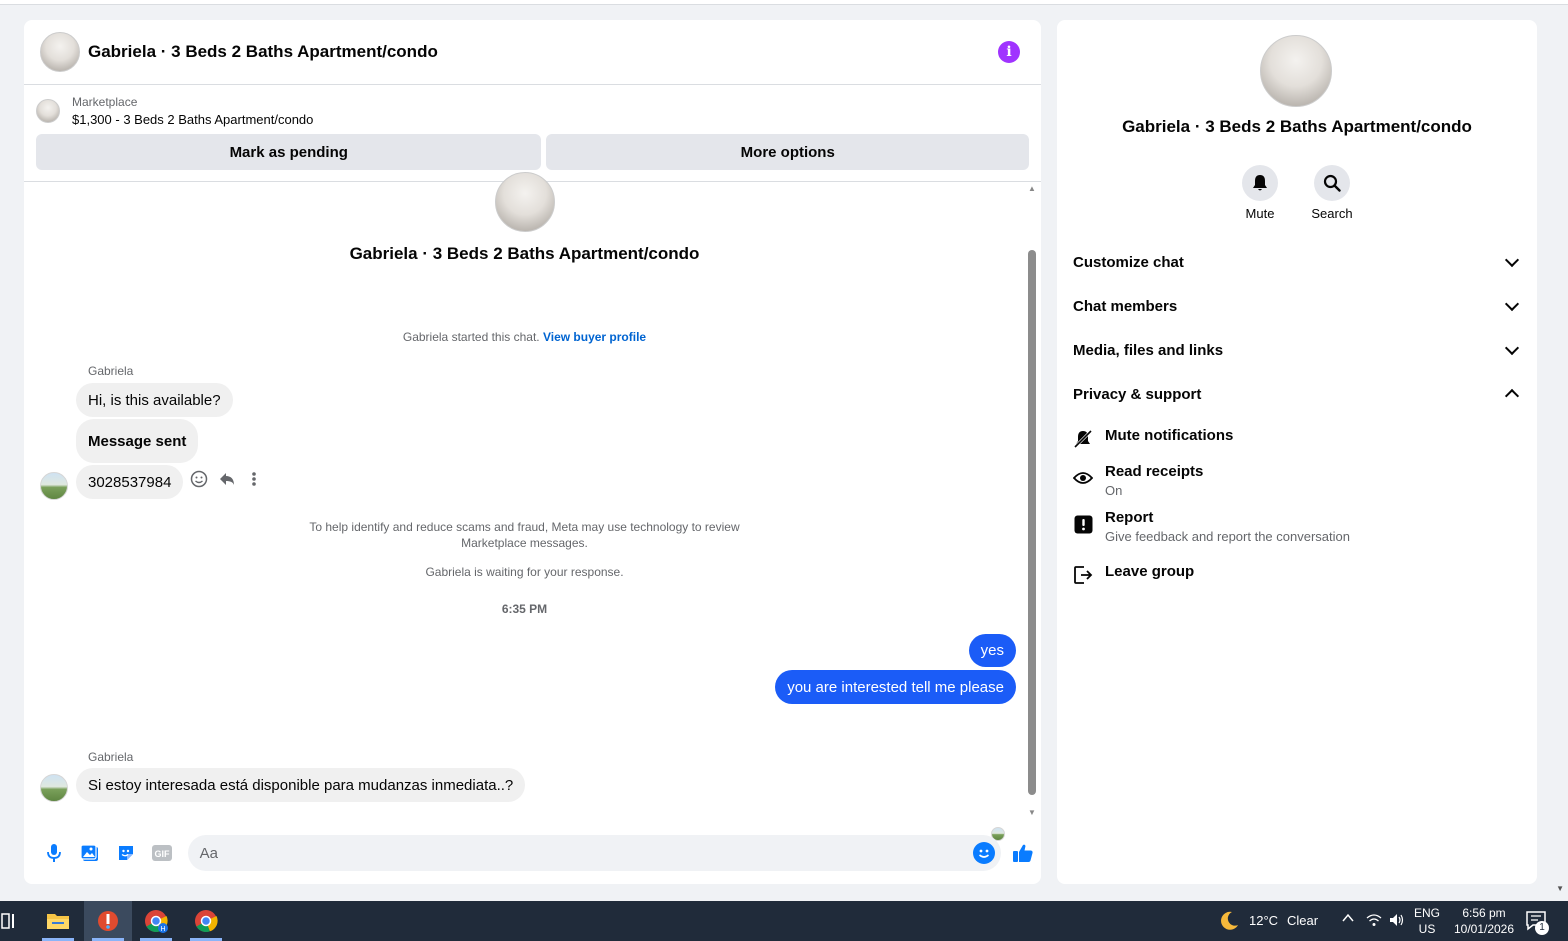 The image size is (1568, 941). Describe the element at coordinates (108, 921) in the screenshot. I see `app-icon-active` at that location.